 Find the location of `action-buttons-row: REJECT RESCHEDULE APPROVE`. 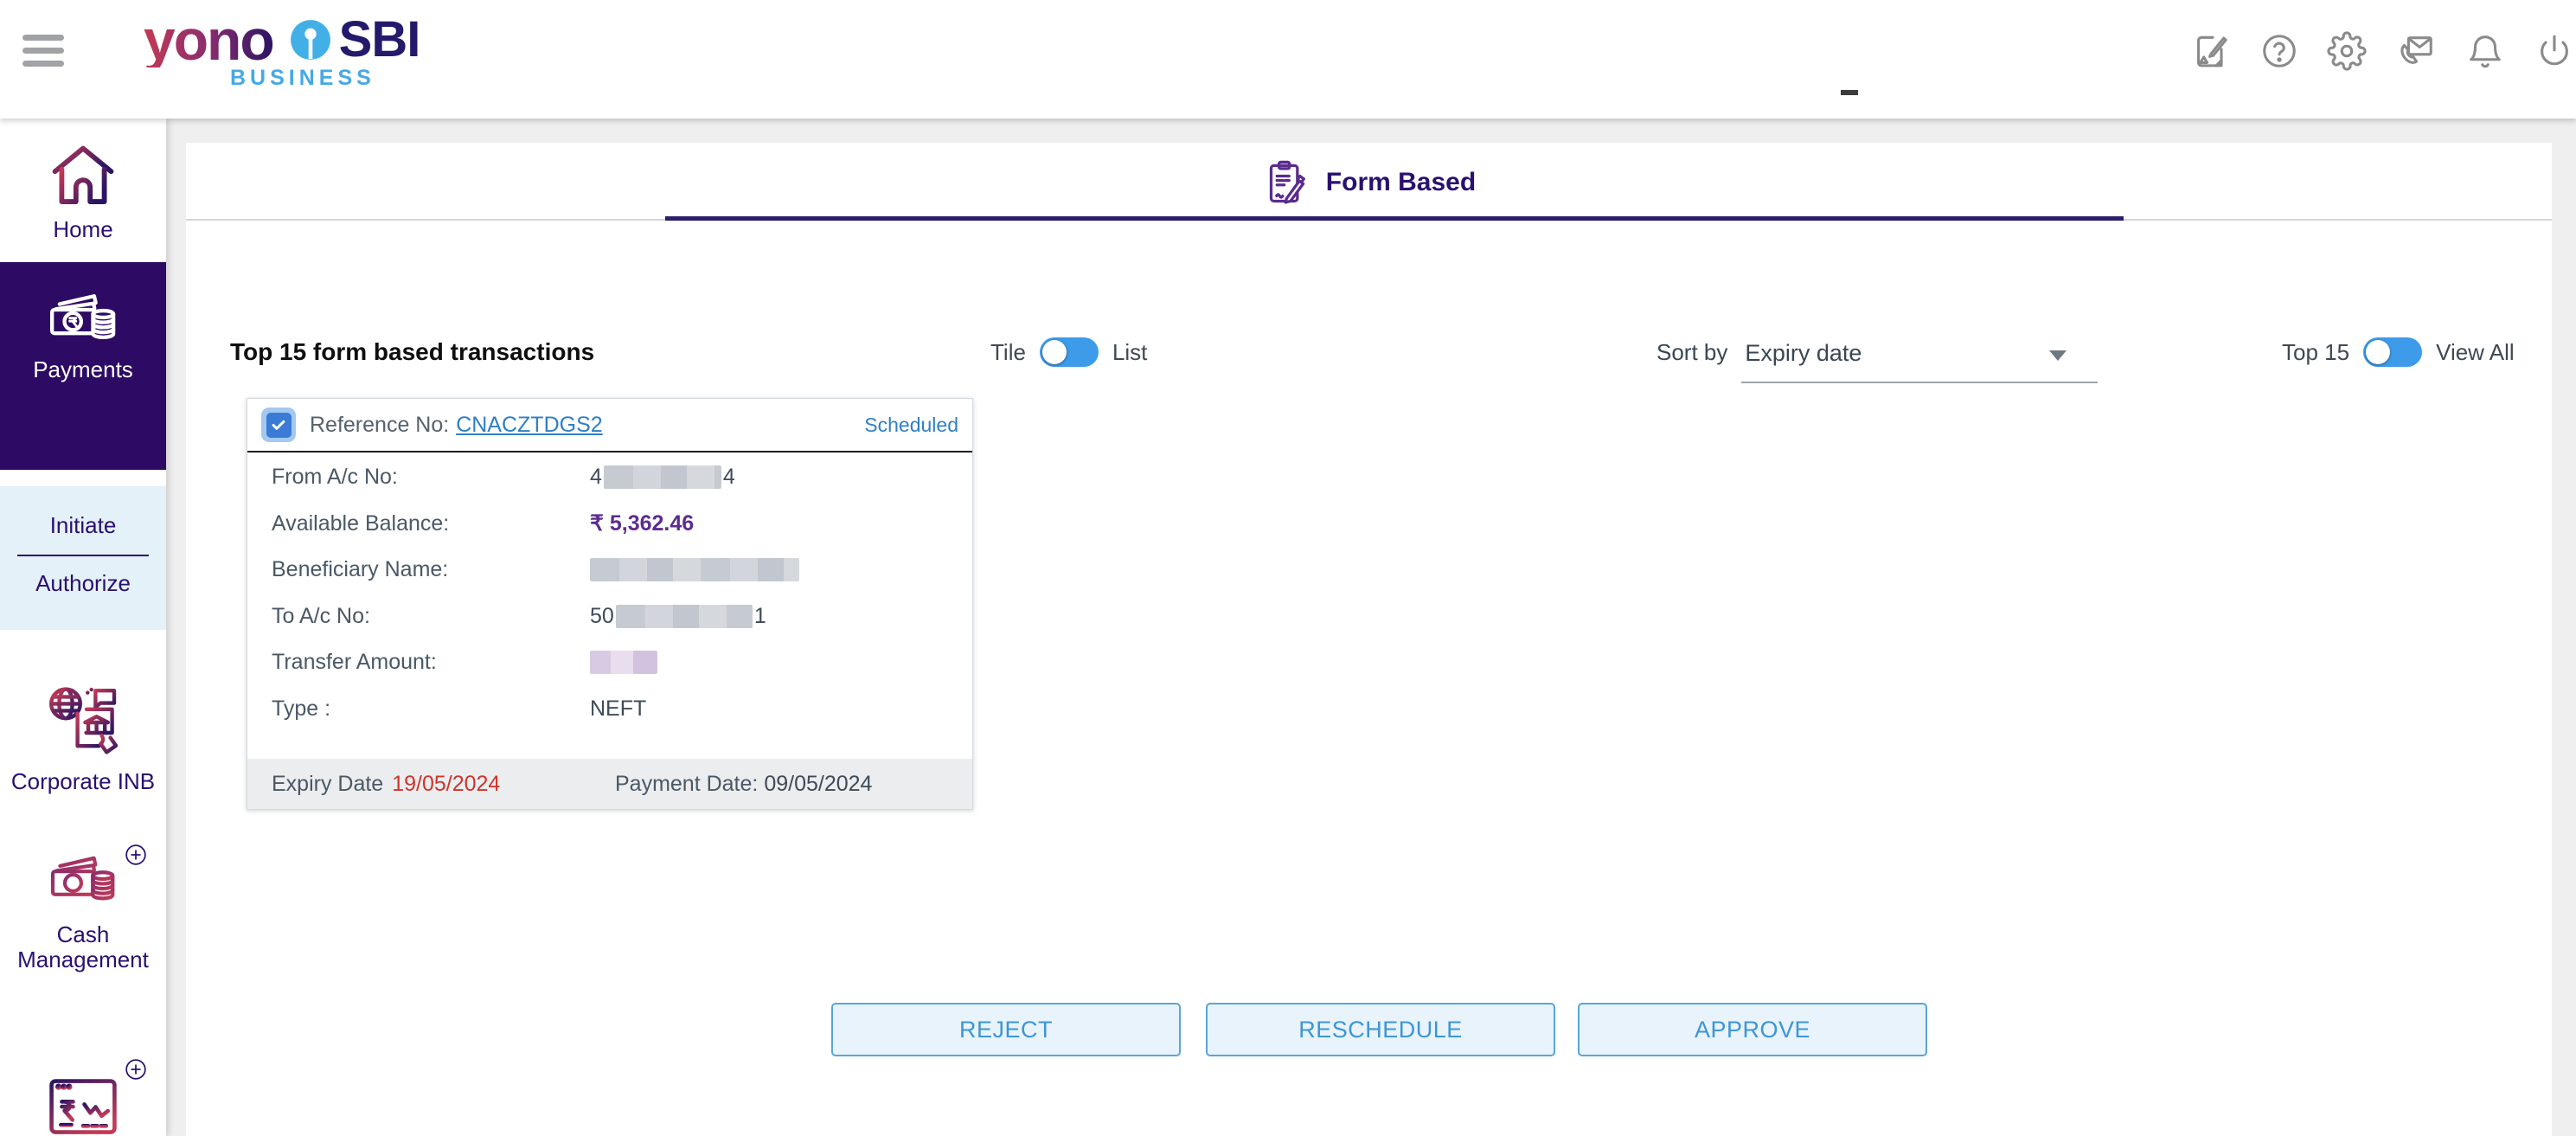

action-buttons-row: REJECT RESCHEDULE APPROVE is located at coordinates (1369, 1030).